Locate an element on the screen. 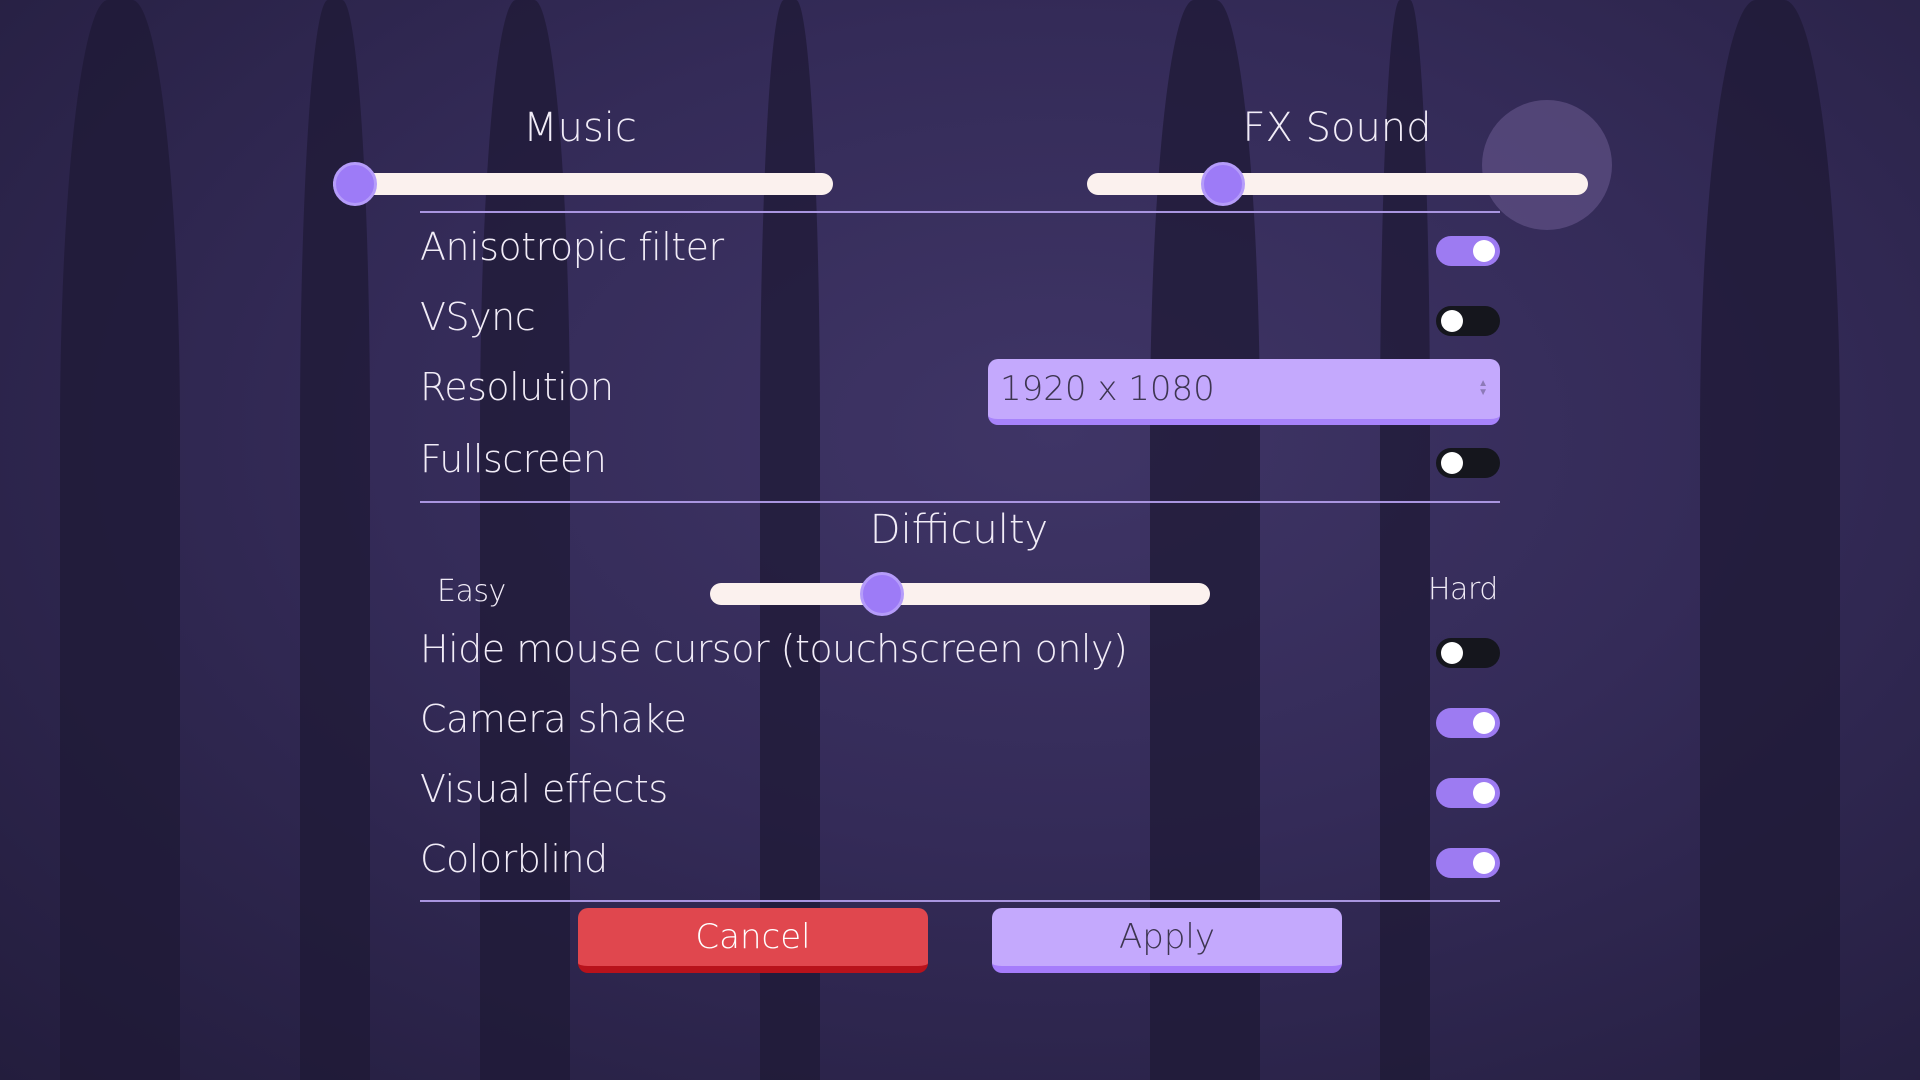 This screenshot has width=1920, height=1080. music-slider-knob is located at coordinates (355, 184).